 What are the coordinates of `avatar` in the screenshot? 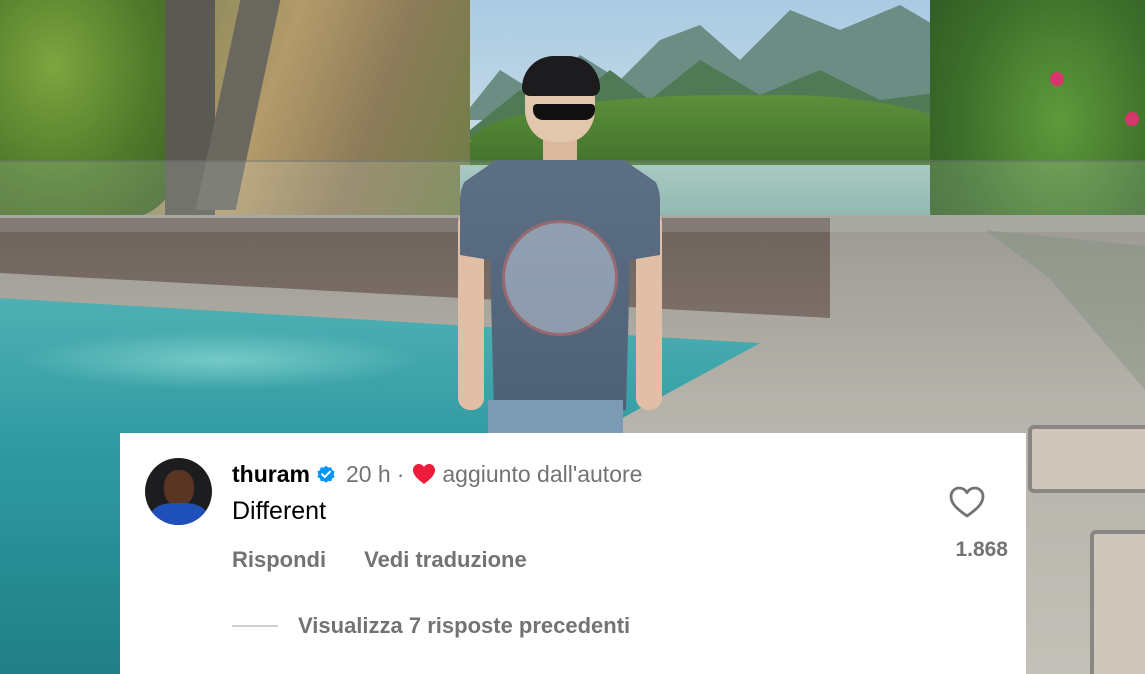 It's located at (178, 491).